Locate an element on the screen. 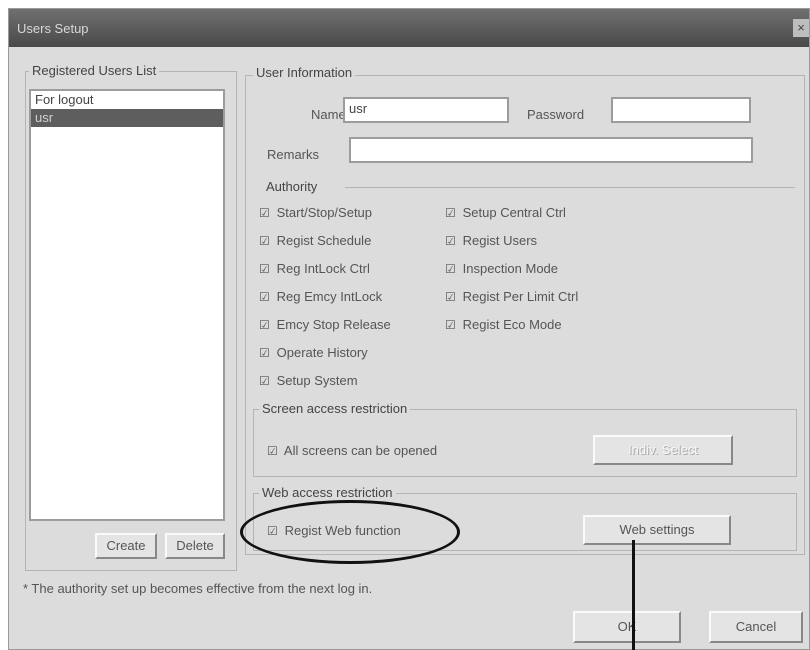 This screenshot has height=650, width=810. authority-checkbox-setup-system: ☑ Setup System is located at coordinates (308, 380).